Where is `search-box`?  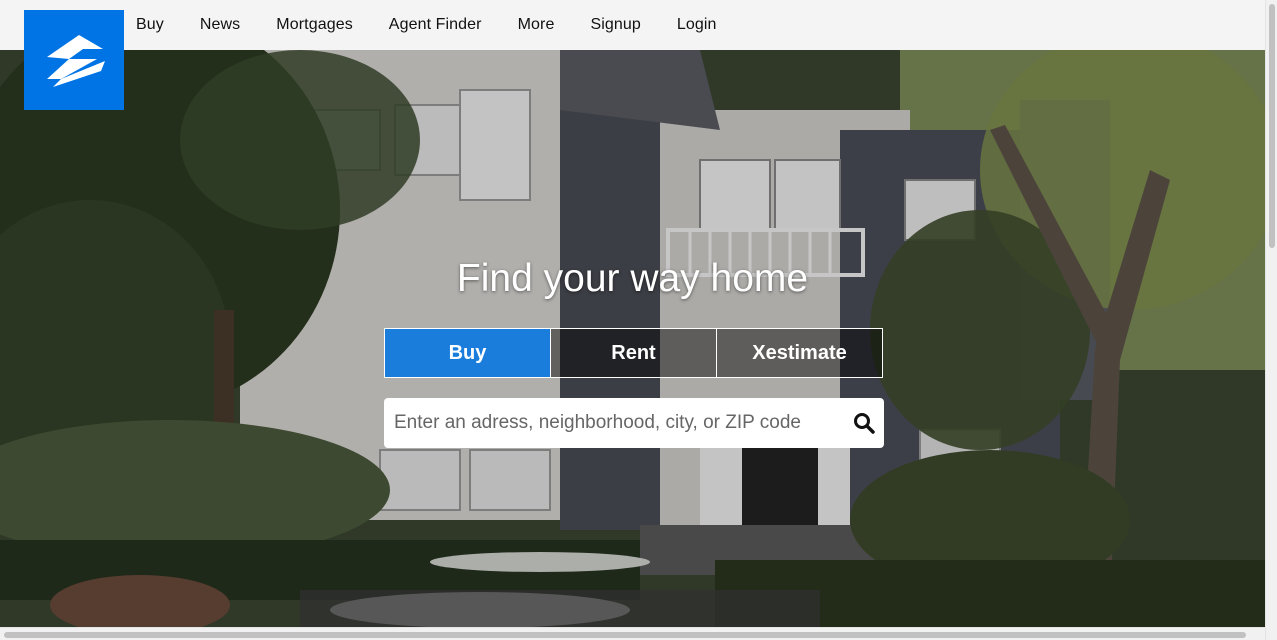 search-box is located at coordinates (634, 423).